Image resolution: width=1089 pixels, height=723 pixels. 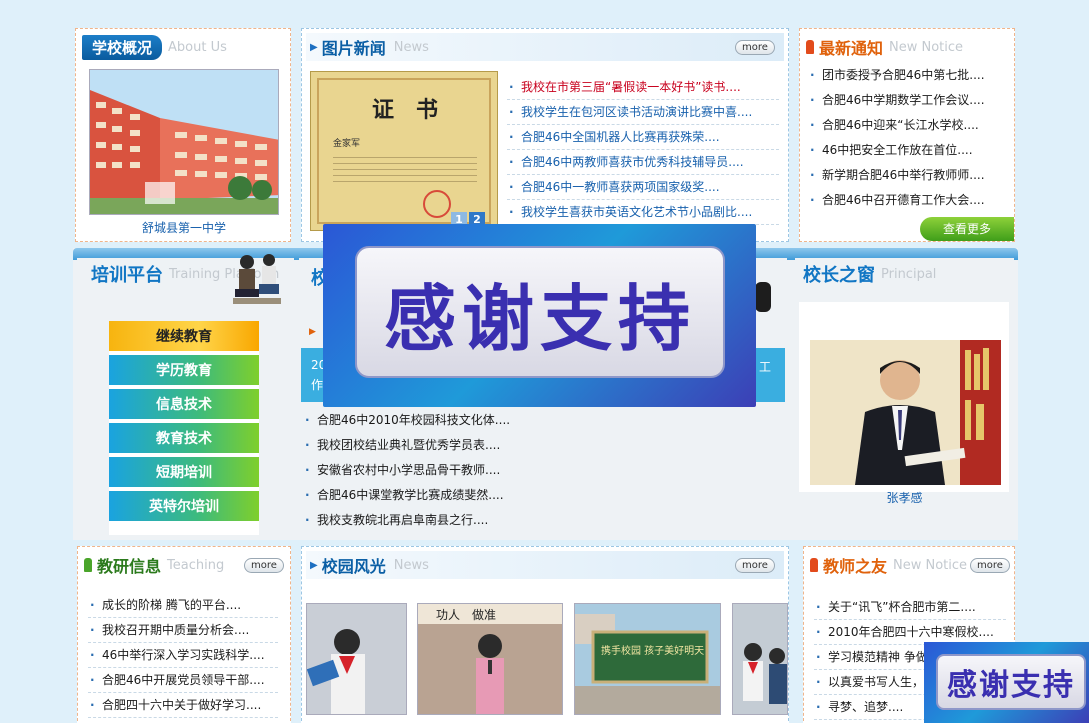 I want to click on students-group-image, so click(x=760, y=659).